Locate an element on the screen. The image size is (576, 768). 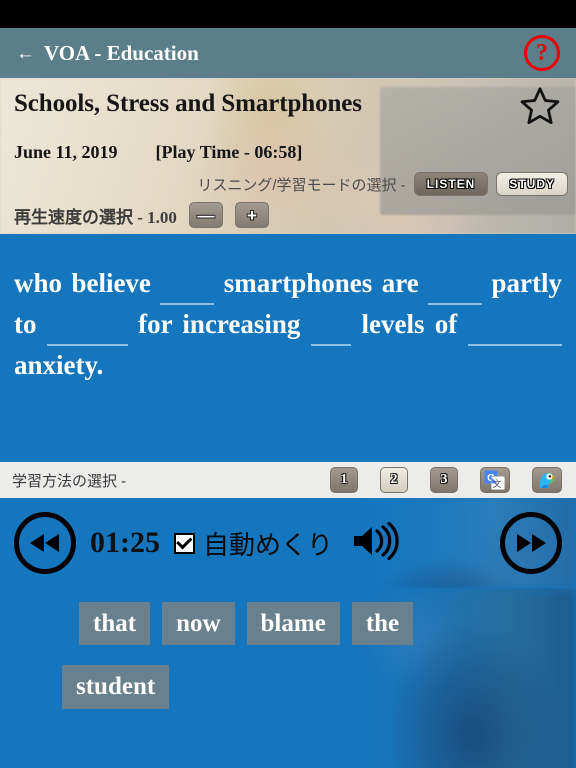
study-method-buttons: 1 2 3 G 文 is located at coordinates (446, 480).